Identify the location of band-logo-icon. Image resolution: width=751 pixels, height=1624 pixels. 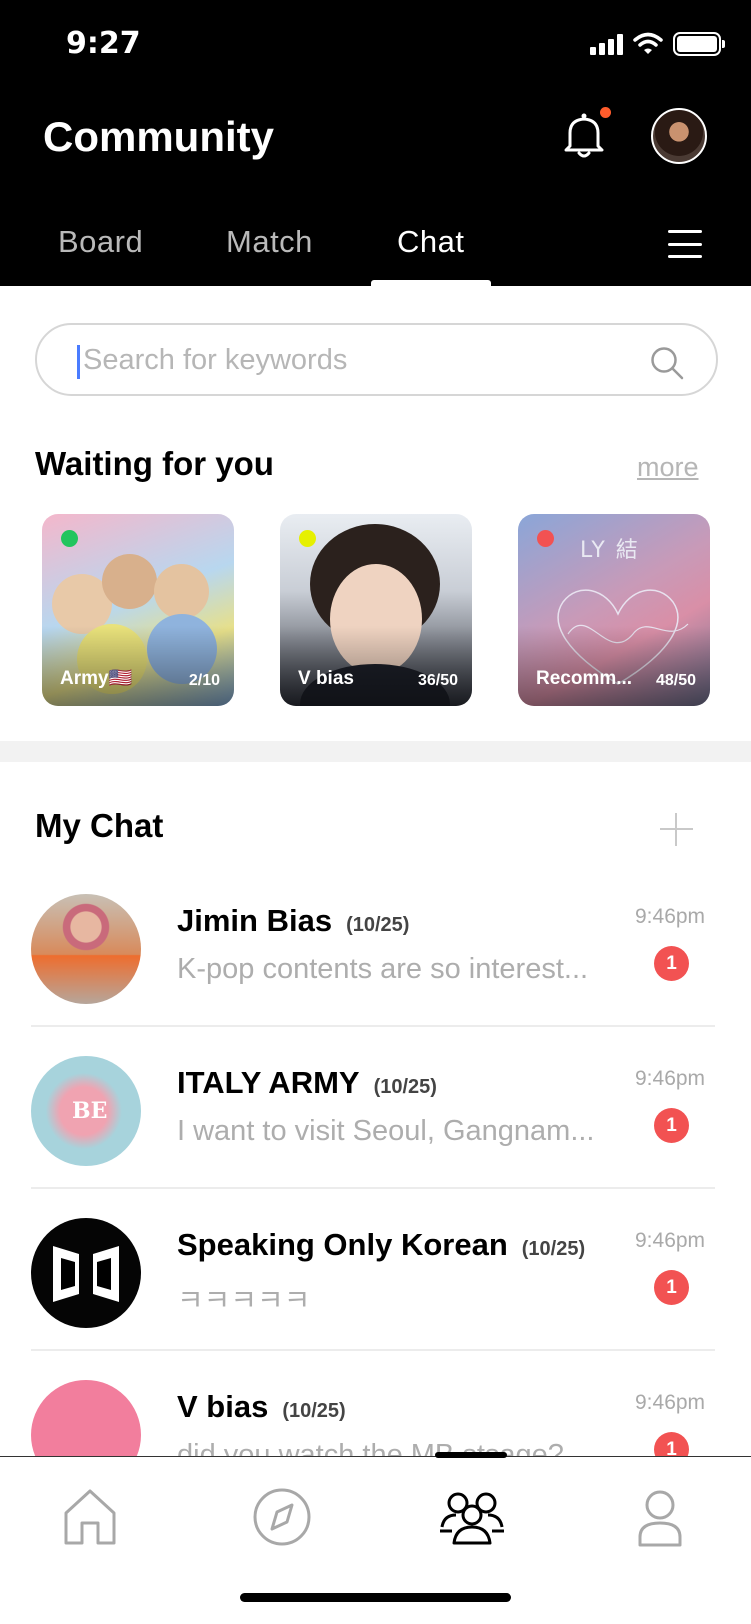
(86, 1274).